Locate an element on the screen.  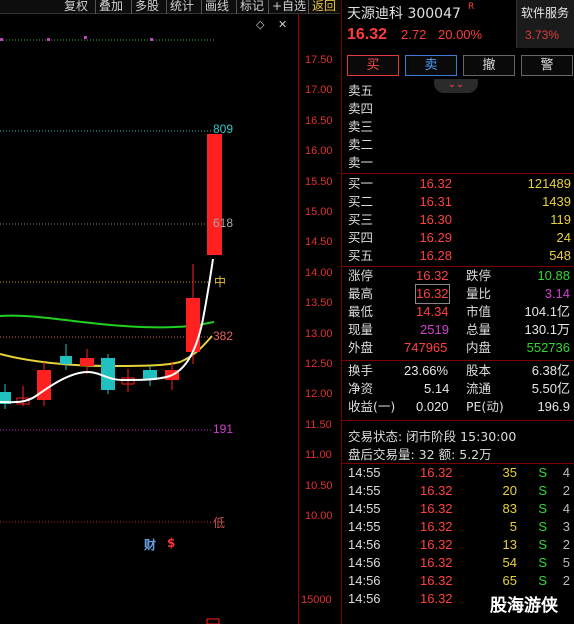
margin-flag: R is located at coordinates (471, 7).